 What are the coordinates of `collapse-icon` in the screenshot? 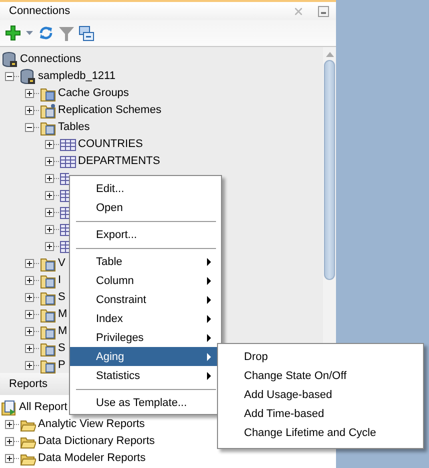 It's located at (86, 33).